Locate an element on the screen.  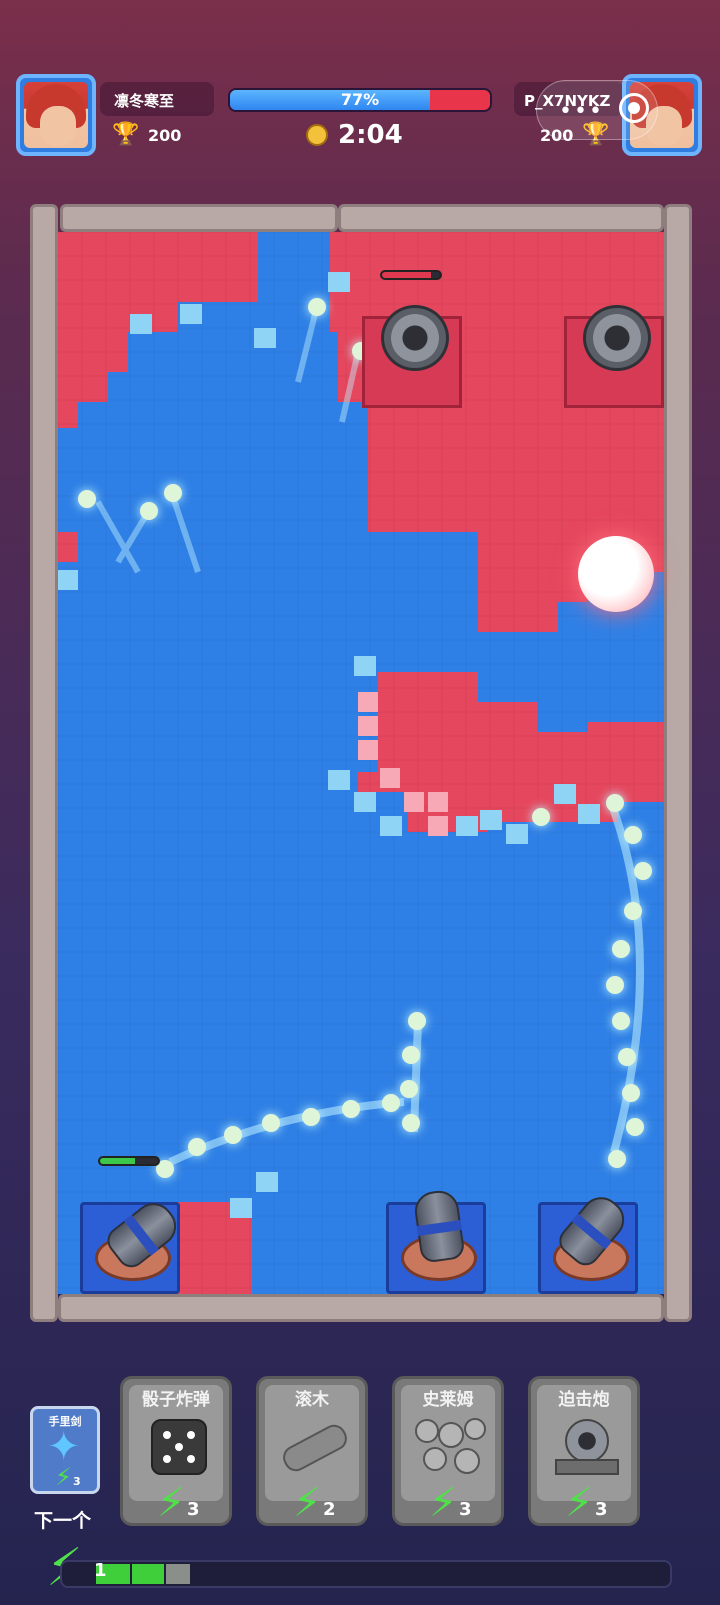
player-cannon-right is located at coordinates (588, 1241).